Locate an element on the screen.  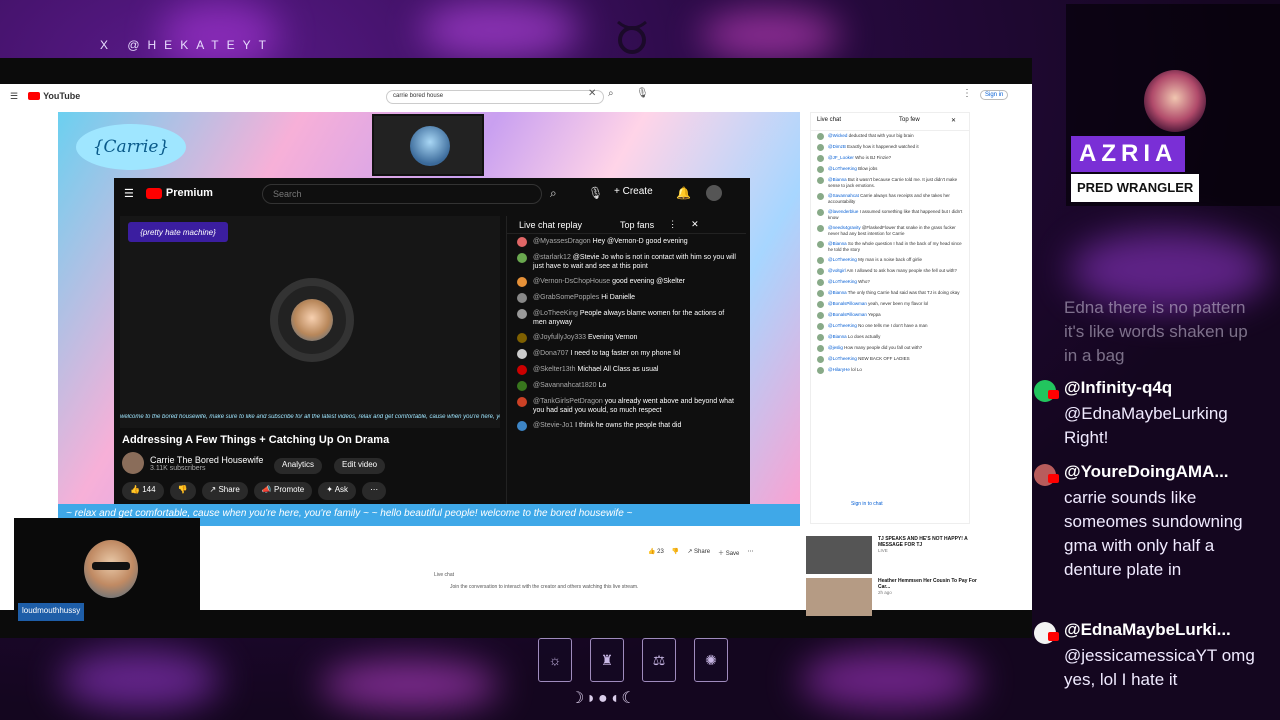
chat-username: @Wicked is located at coordinates (837, 135).